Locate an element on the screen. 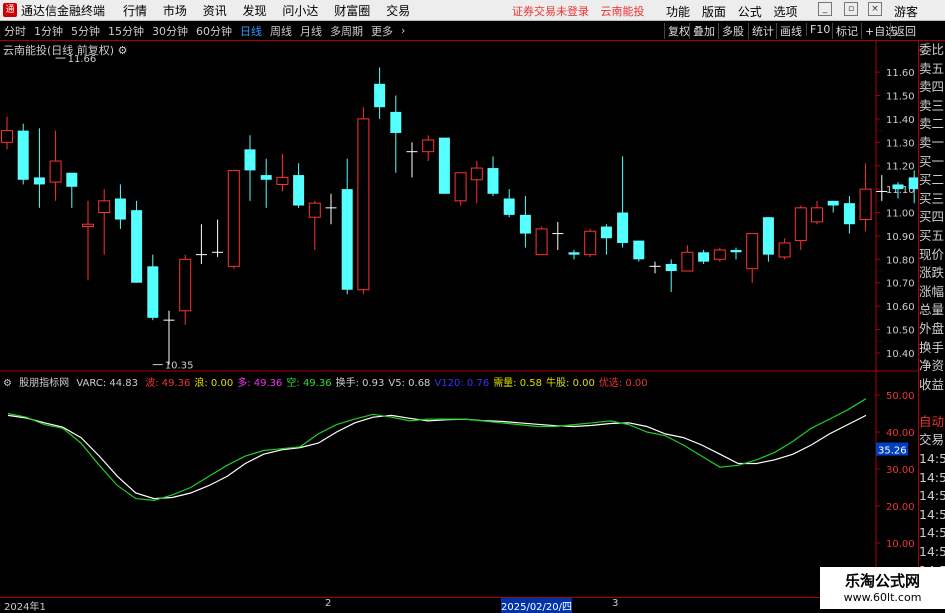 The width and height of the screenshot is (945, 613). indicator-item: 需量: 0.58 is located at coordinates (518, 383).